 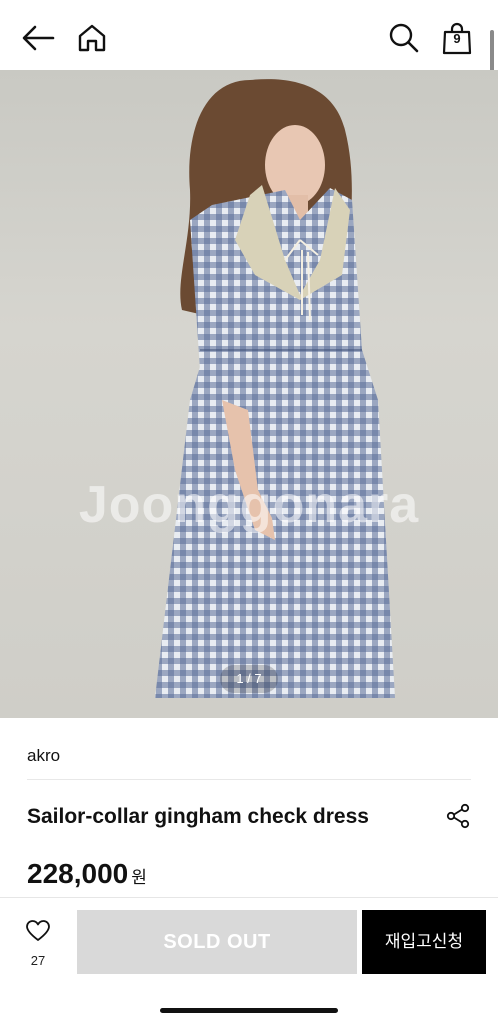 What do you see at coordinates (249, 679) in the screenshot?
I see `image-page-indicator: 1 / 7` at bounding box center [249, 679].